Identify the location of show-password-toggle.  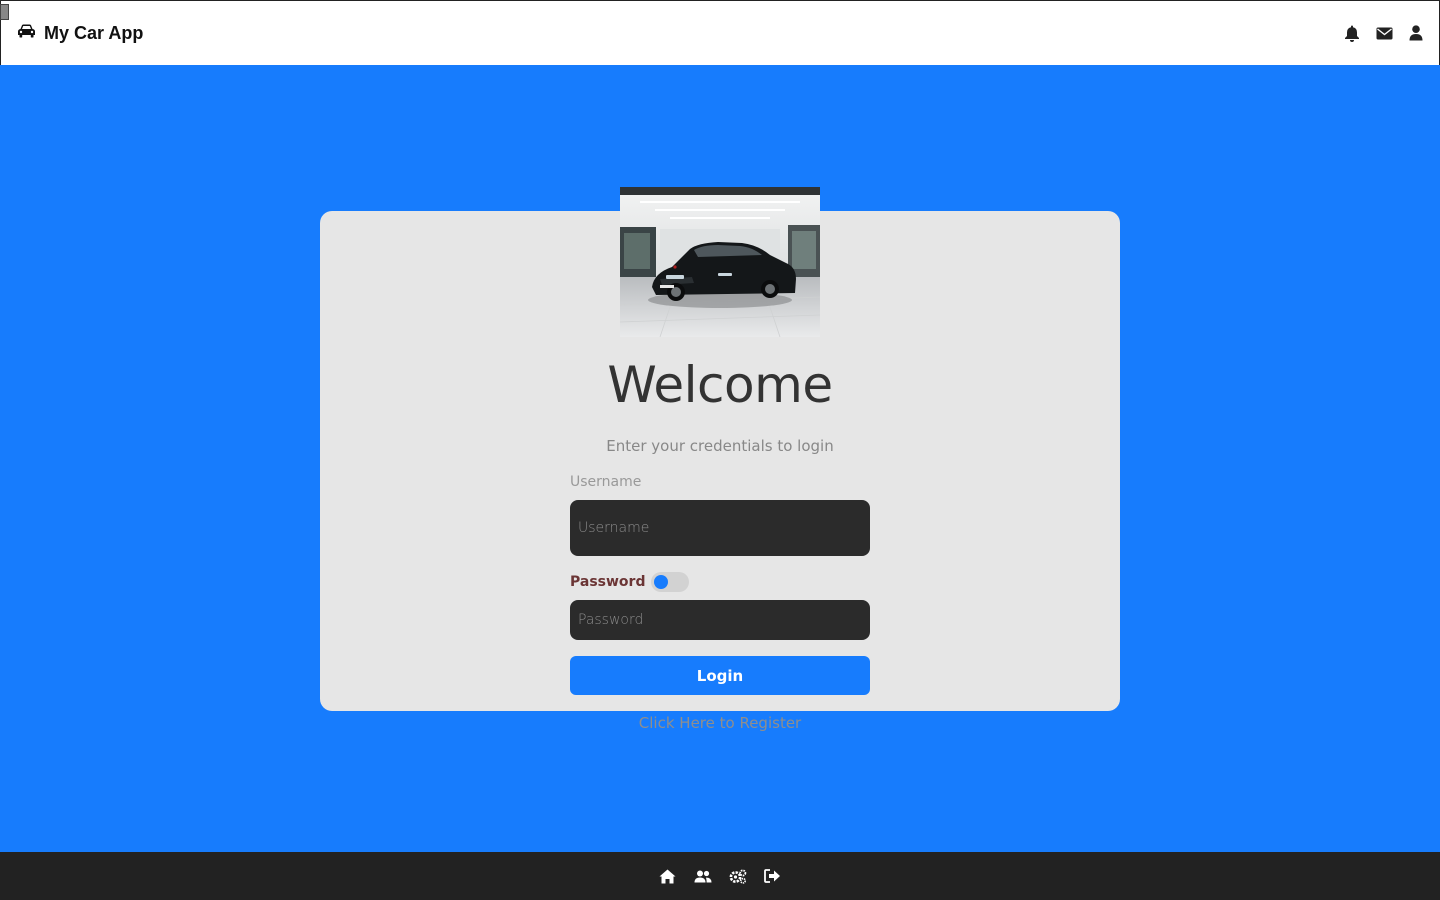
(670, 582).